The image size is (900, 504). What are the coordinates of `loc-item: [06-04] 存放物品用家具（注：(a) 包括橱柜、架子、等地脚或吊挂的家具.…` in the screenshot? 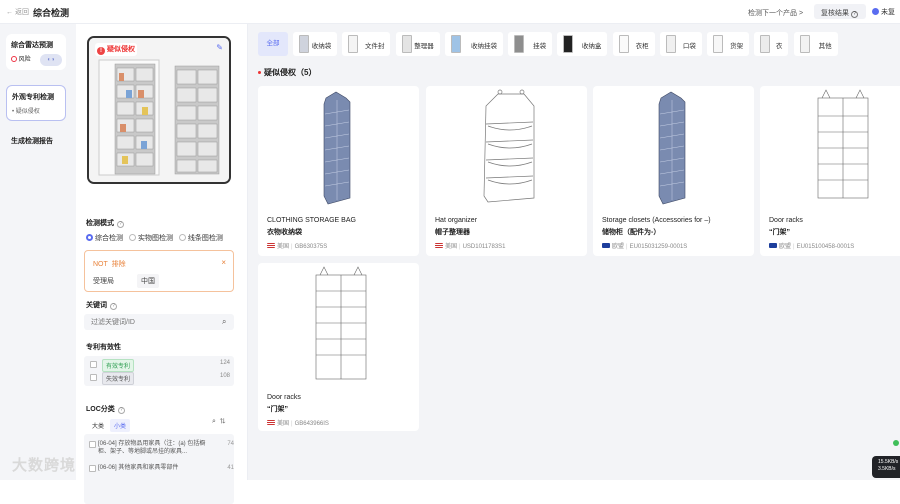 It's located at (161, 448).